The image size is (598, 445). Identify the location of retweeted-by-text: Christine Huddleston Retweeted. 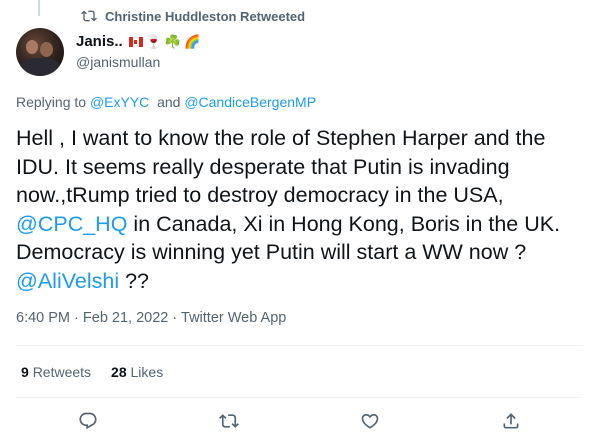
(205, 16).